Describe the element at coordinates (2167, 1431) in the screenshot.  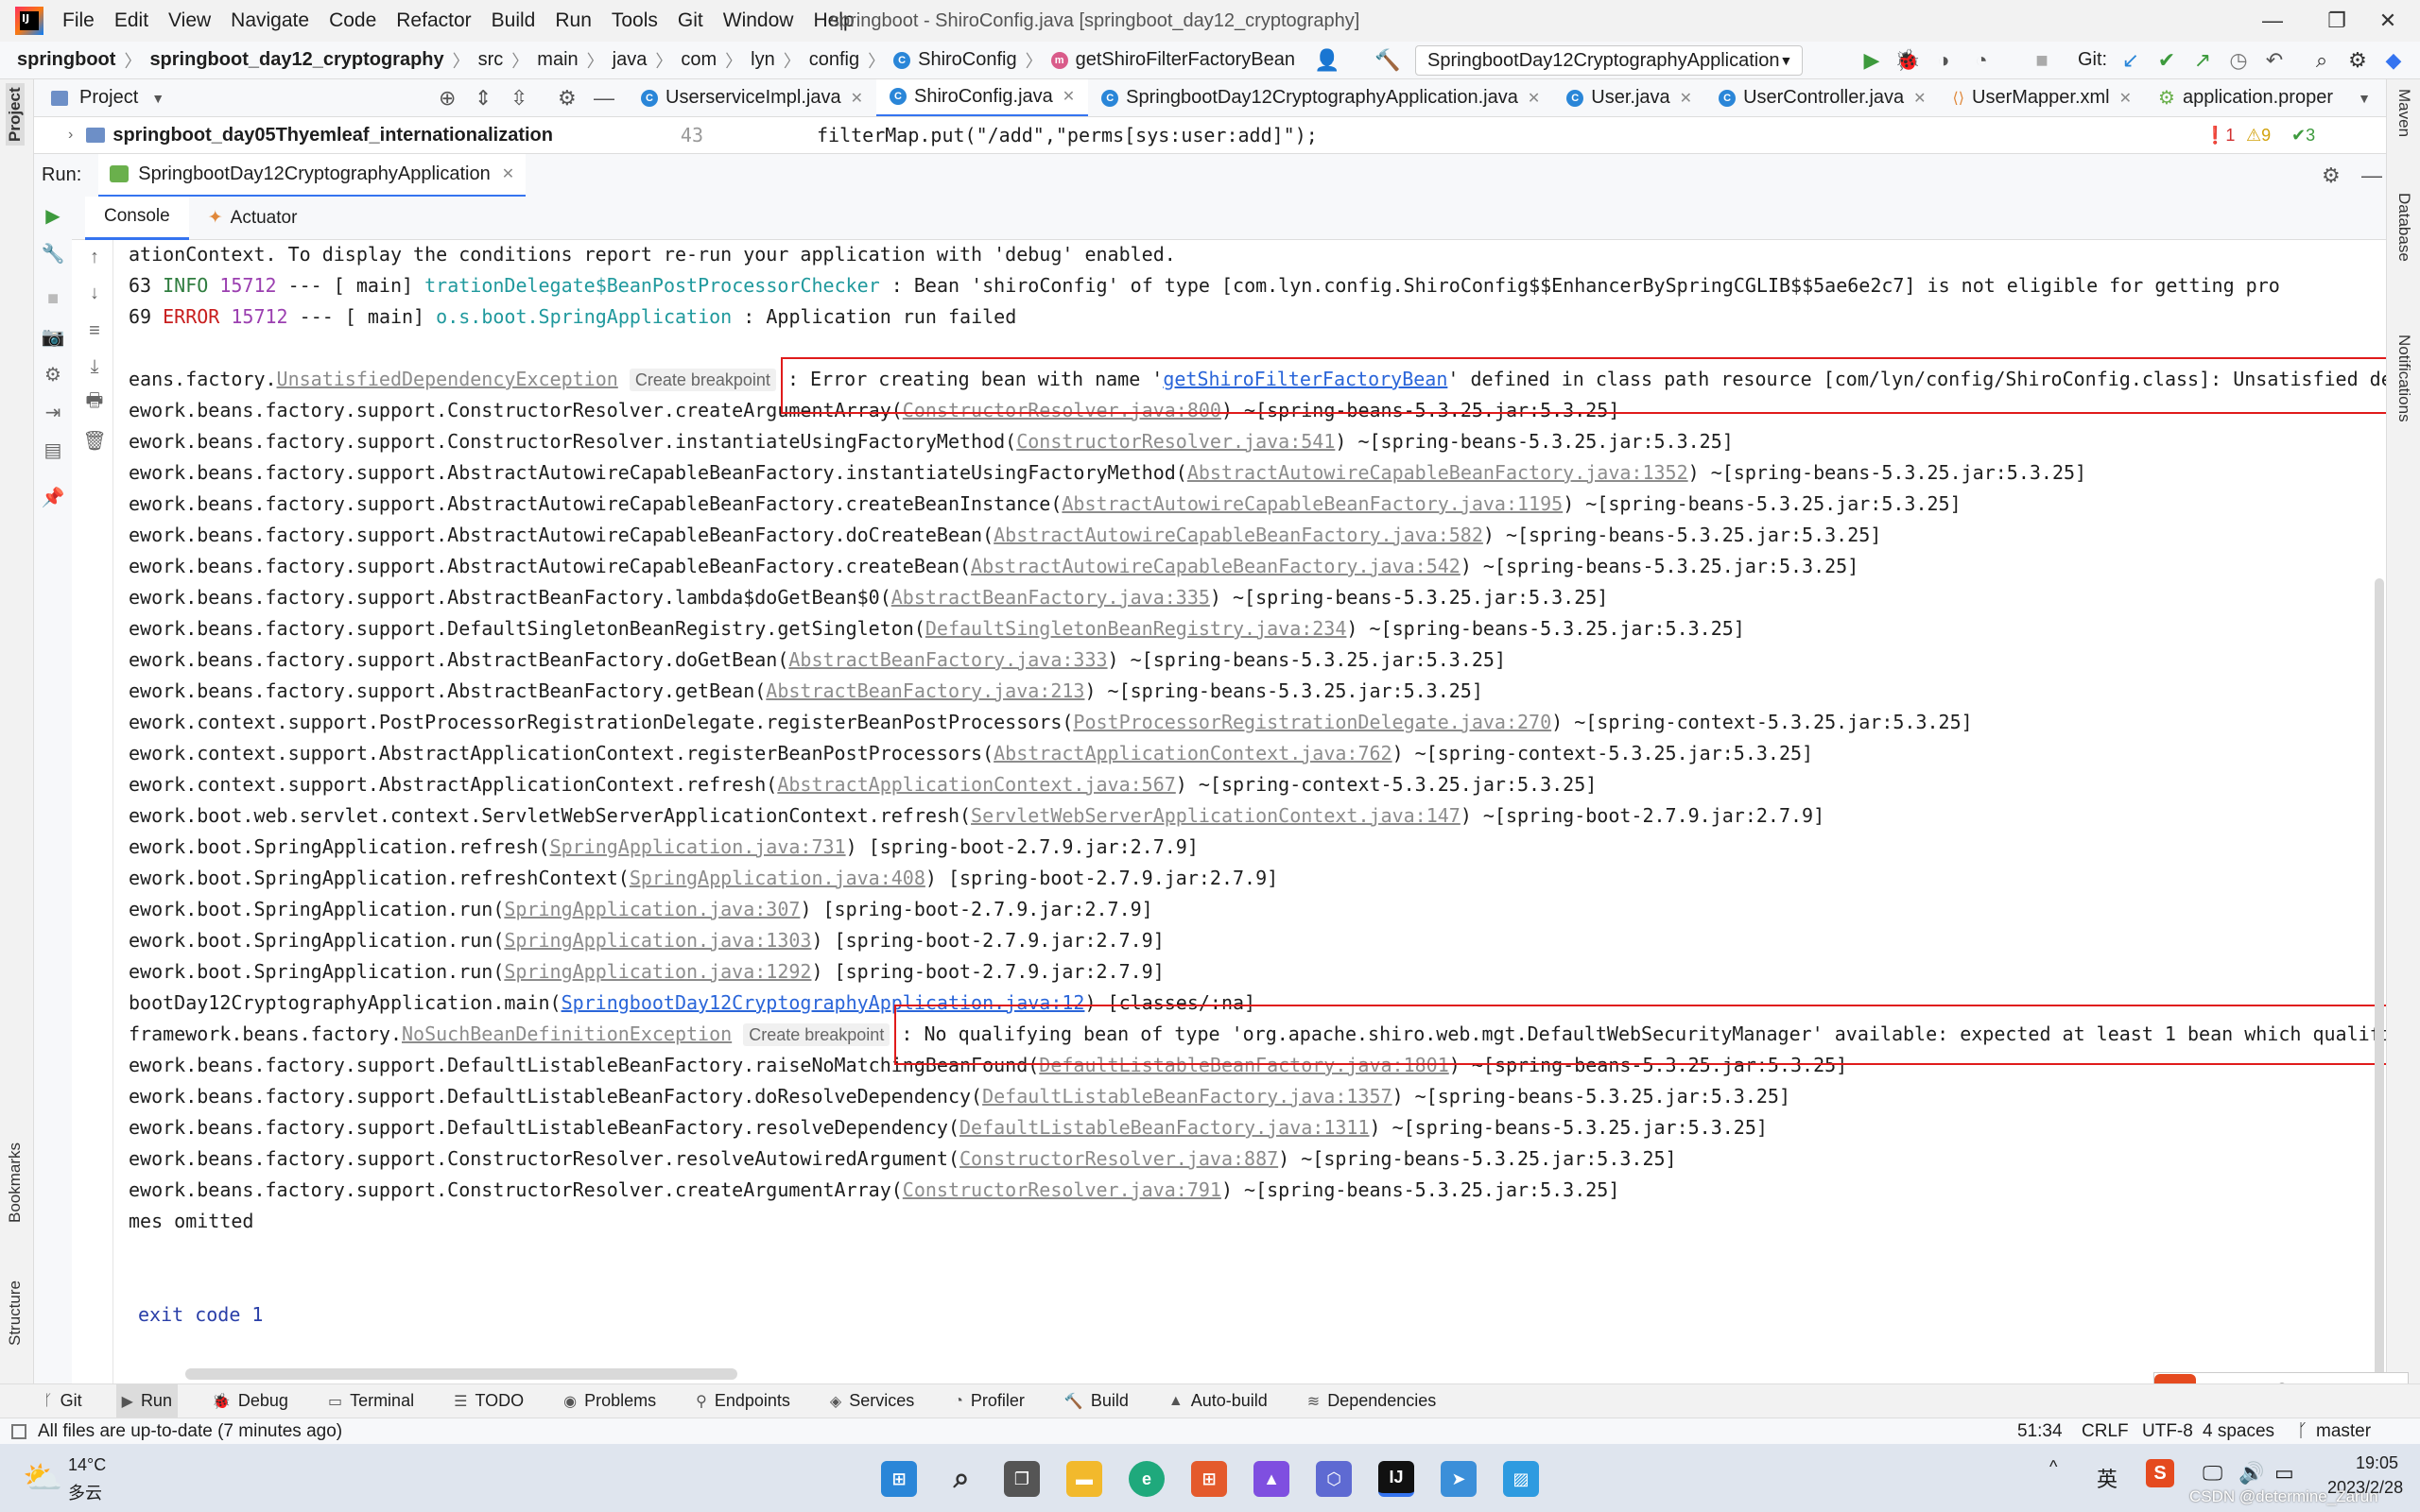
I see `file-encoding: UTF-8` at that location.